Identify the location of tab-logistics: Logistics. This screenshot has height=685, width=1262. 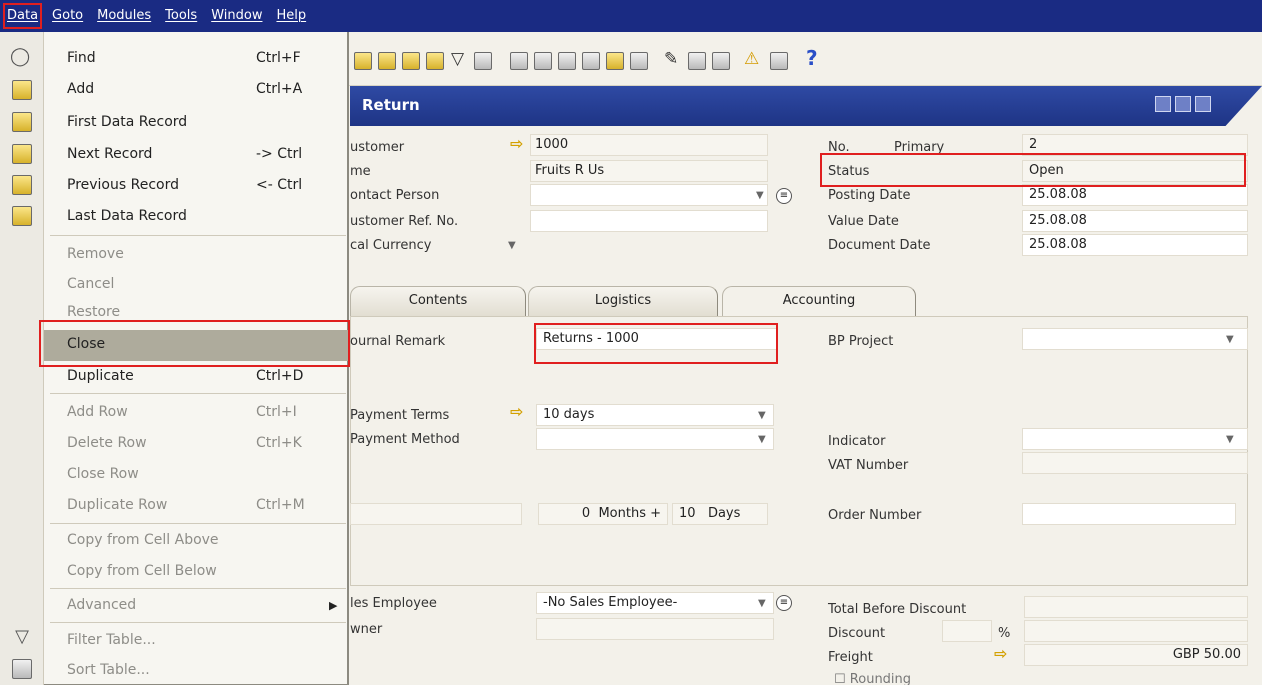
(623, 301).